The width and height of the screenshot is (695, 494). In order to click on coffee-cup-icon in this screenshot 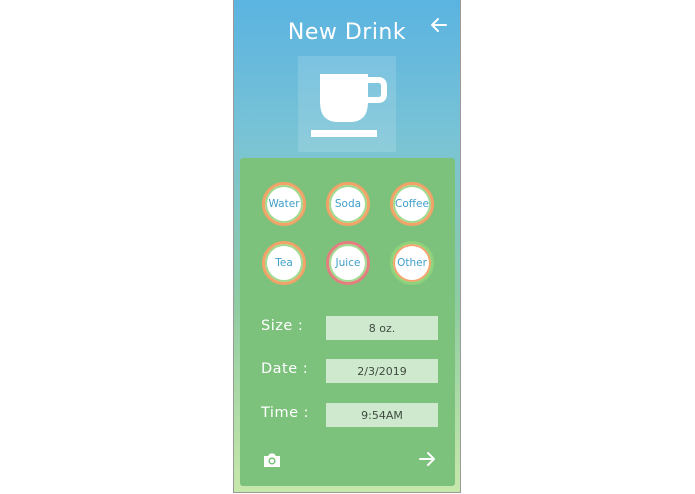, I will do `click(349, 105)`.